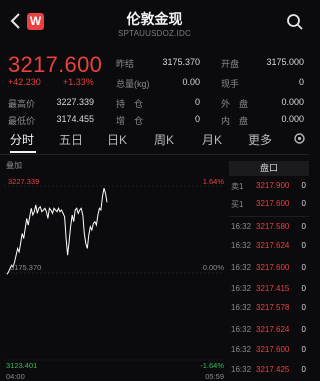 This screenshot has height=381, width=320. I want to click on period-tabs: 分时 五日 日K 周K 月K 更多, so click(154, 142).